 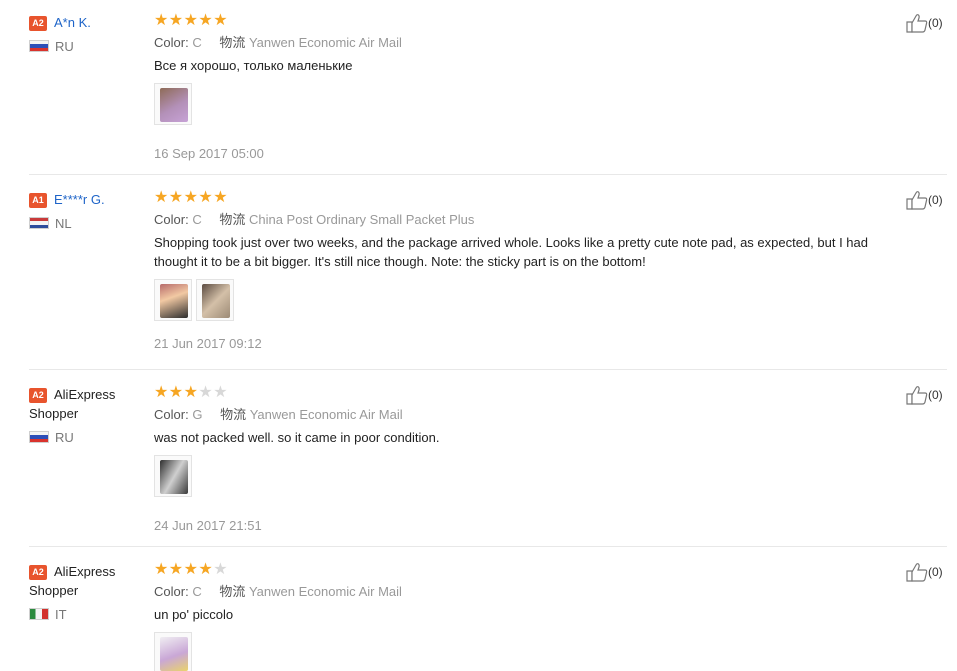 I want to click on color-value: G, so click(x=197, y=414).